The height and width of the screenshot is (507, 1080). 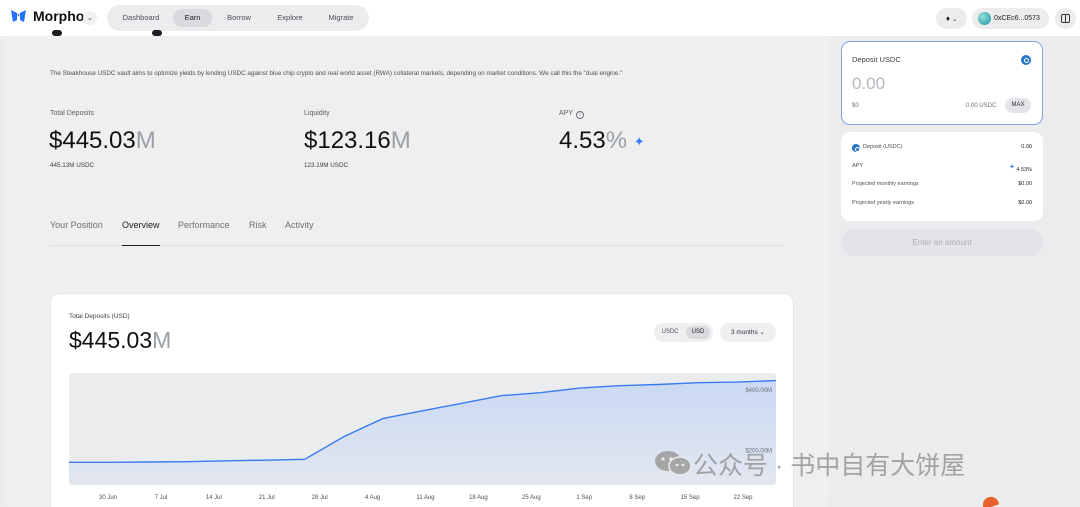 I want to click on nav-explore: Explore, so click(x=290, y=18).